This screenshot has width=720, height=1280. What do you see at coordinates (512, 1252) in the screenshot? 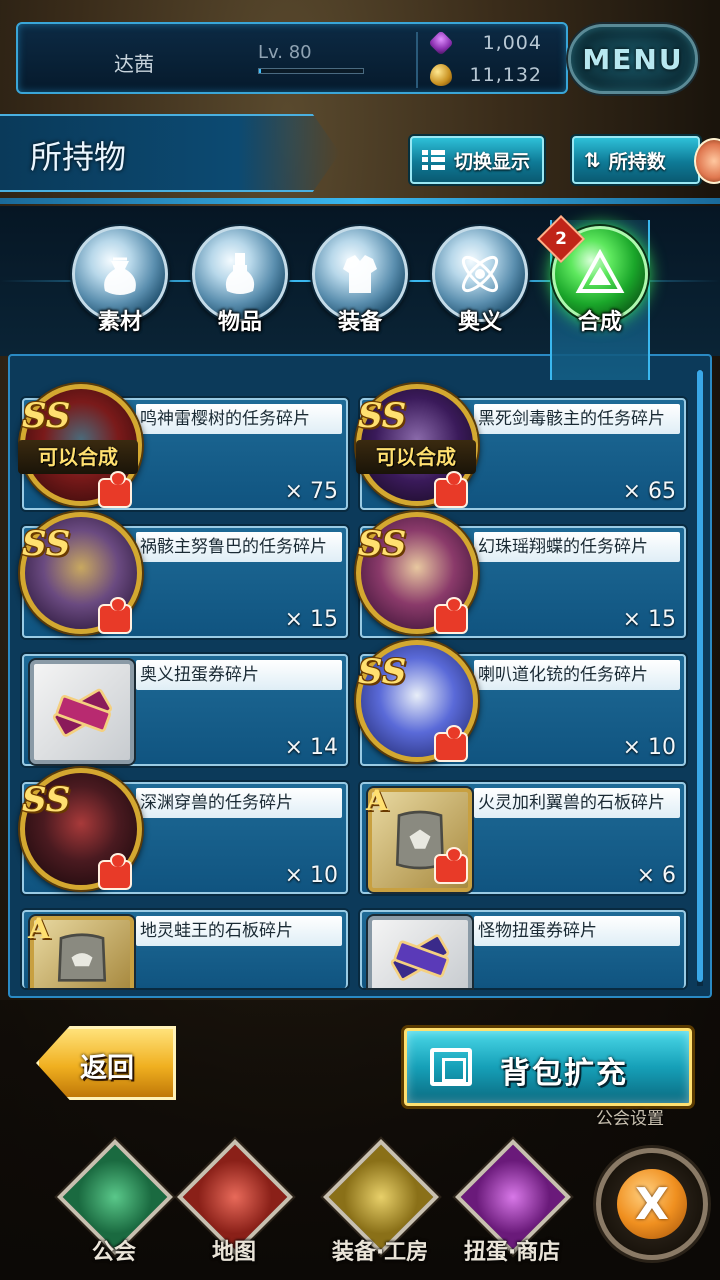
I see `nav-gacha-shop-label: 扭蛋·商店` at bounding box center [512, 1252].